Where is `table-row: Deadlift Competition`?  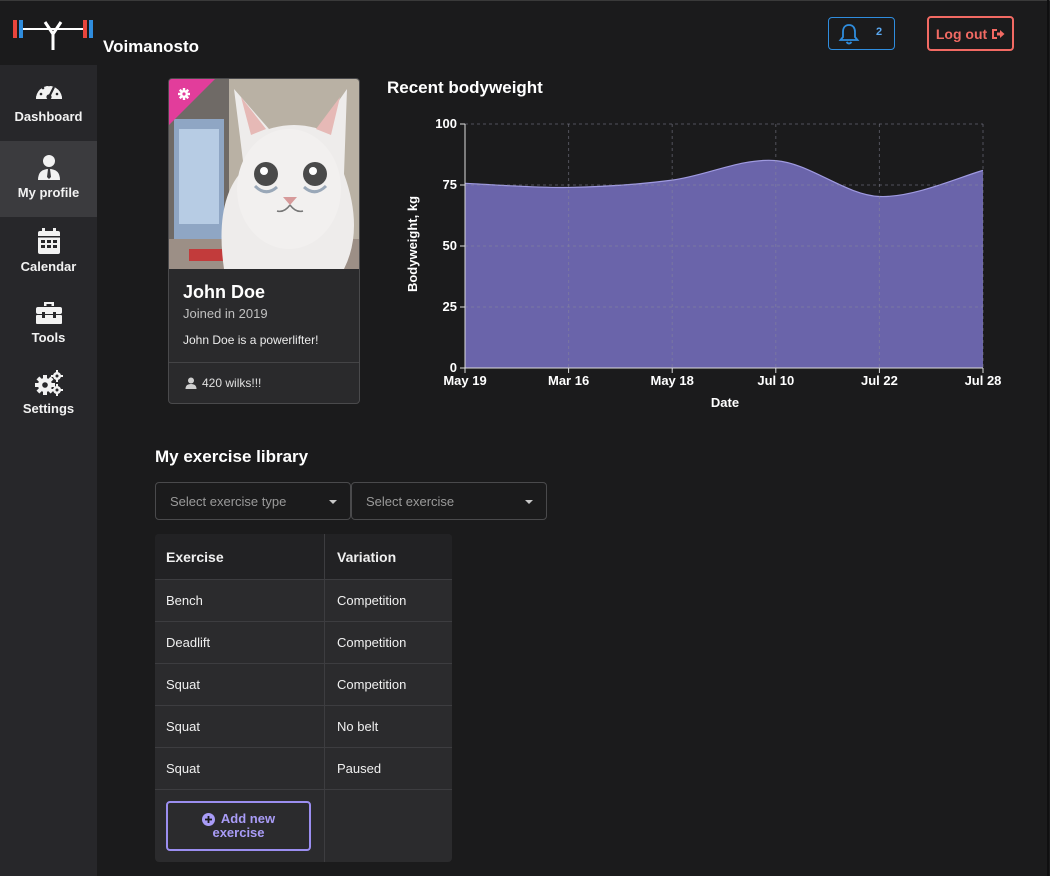 table-row: Deadlift Competition is located at coordinates (303, 642).